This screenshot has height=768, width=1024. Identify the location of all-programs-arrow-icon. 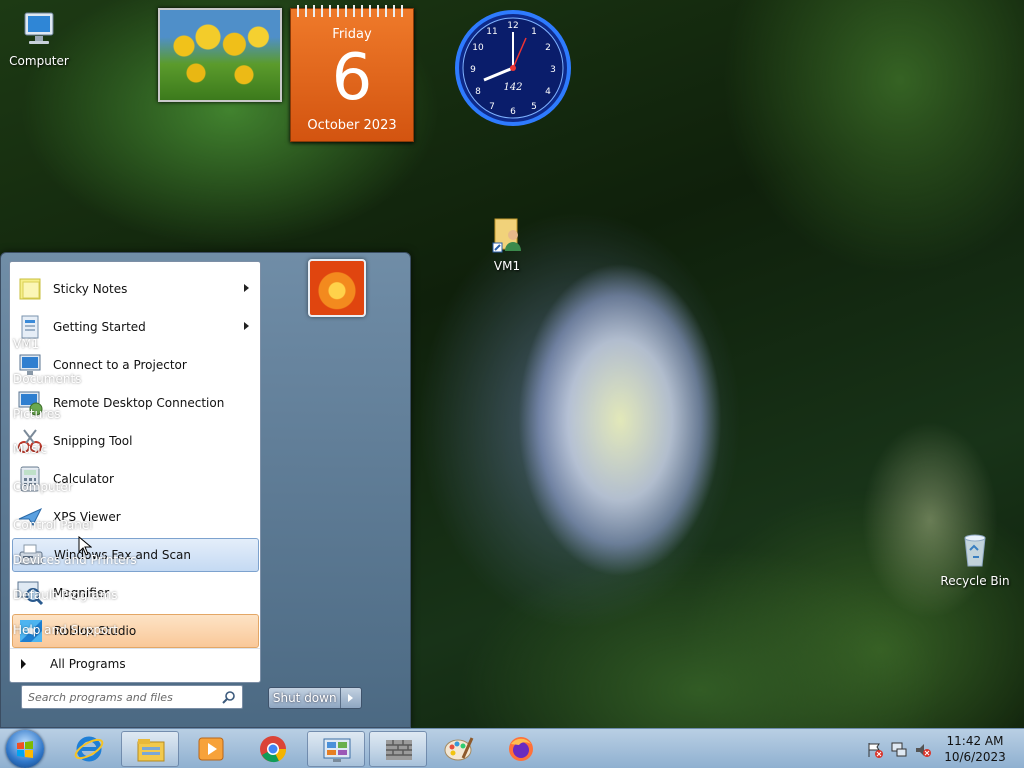
(23, 664).